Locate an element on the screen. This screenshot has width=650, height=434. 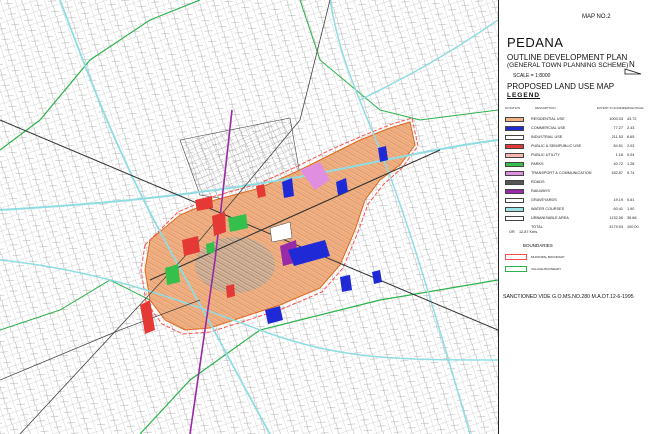
land-use-map-title: PROPOSED LAND USE MAP is located at coordinates (561, 86).